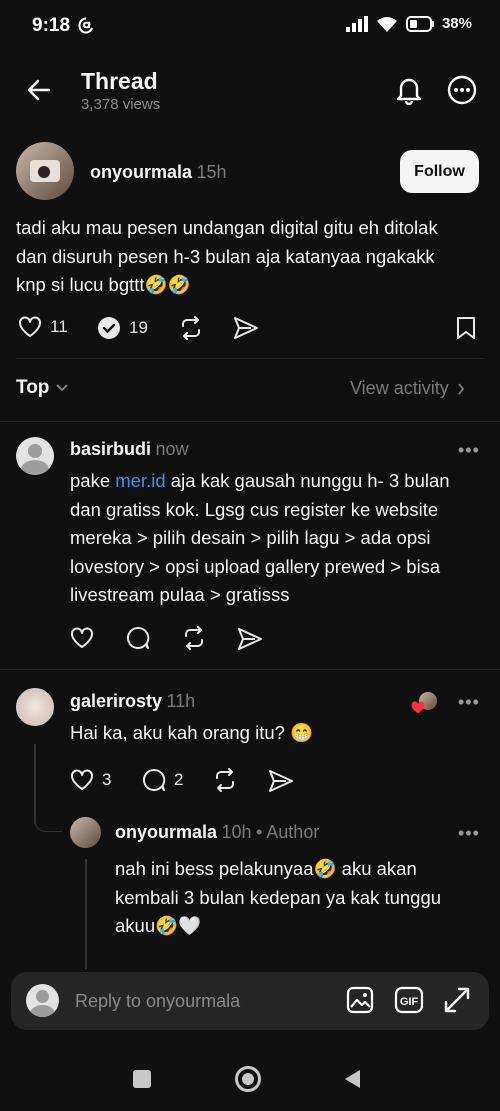  I want to click on more-circle-icon, so click(462, 90).